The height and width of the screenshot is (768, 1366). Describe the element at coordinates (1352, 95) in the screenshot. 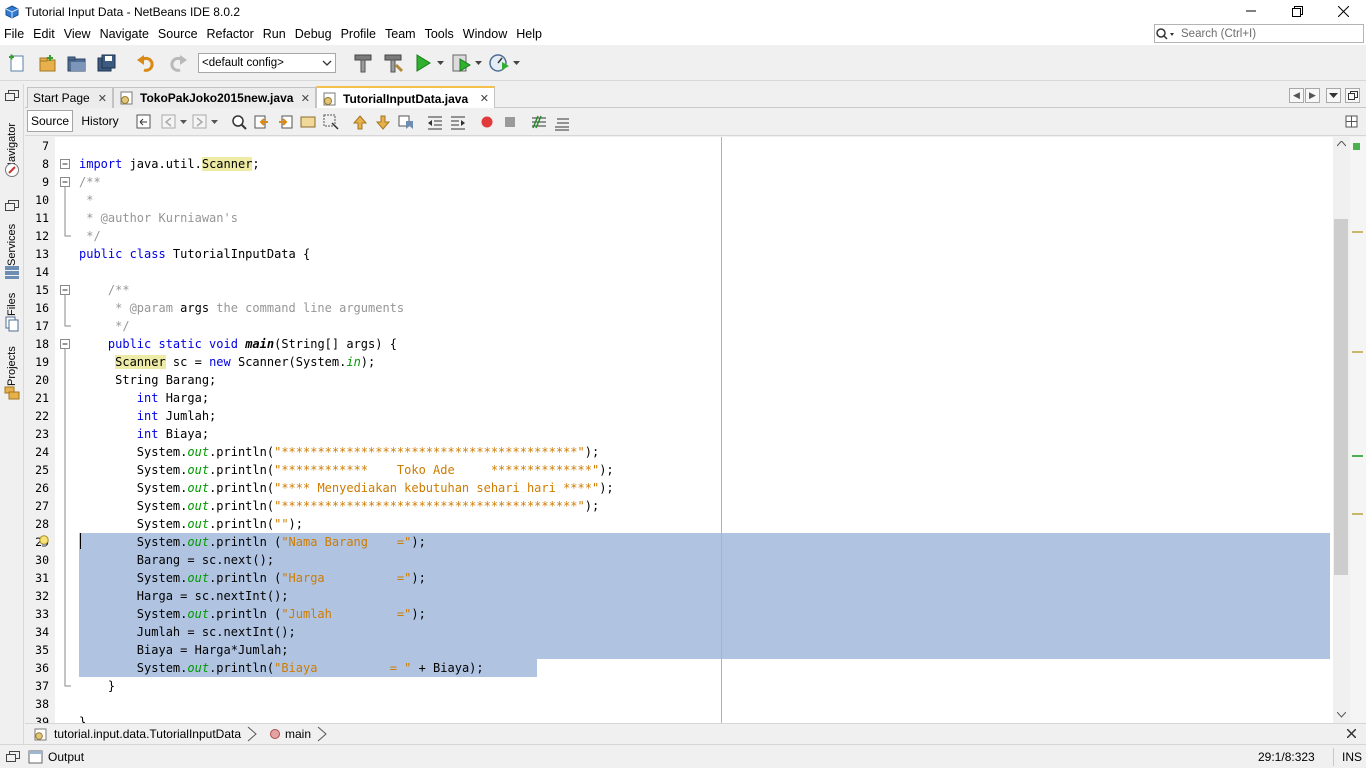

I see `maximize-editor-button` at that location.